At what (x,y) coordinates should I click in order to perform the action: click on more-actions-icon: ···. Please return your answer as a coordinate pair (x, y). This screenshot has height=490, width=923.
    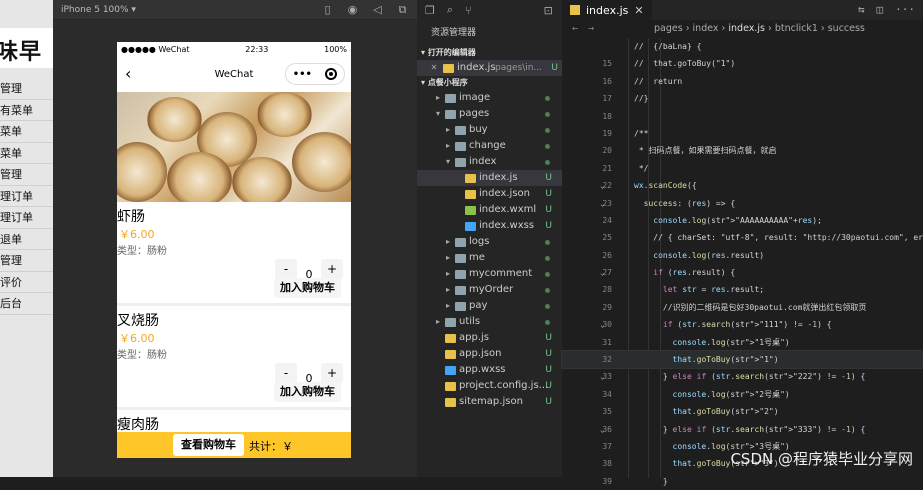
    Looking at the image, I should click on (905, 9).